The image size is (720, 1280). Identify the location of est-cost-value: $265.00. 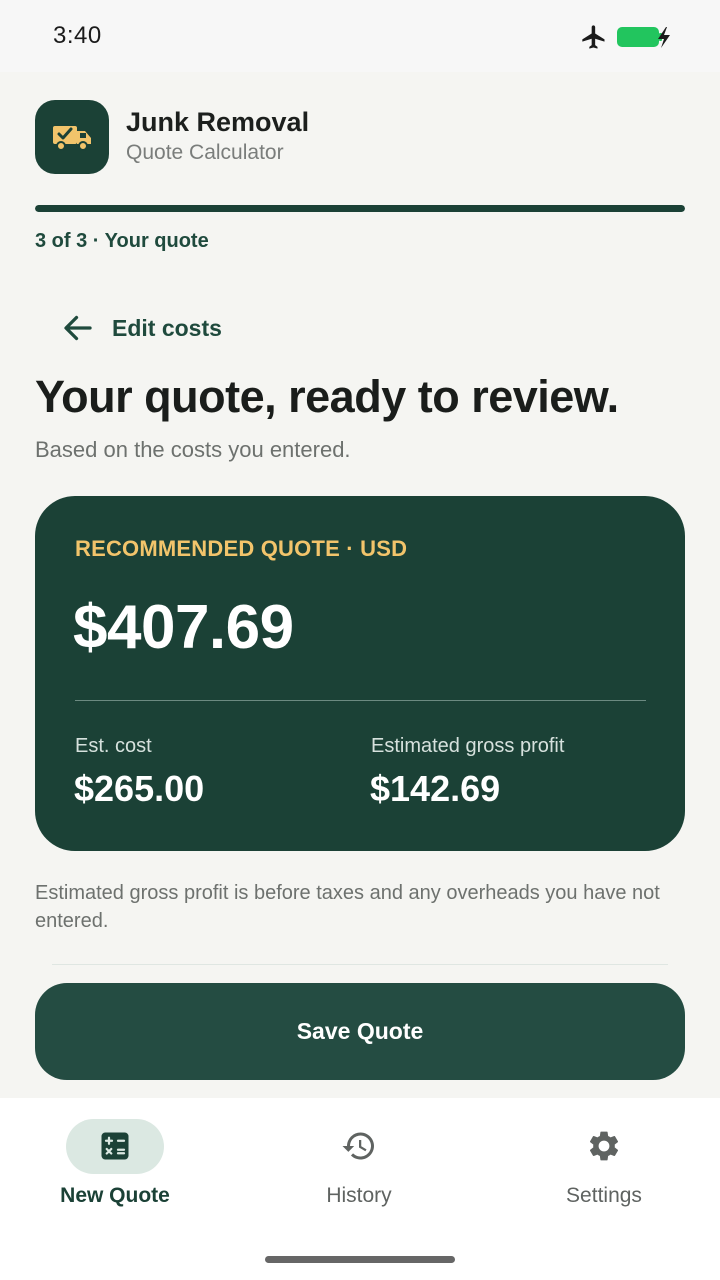
(139, 788).